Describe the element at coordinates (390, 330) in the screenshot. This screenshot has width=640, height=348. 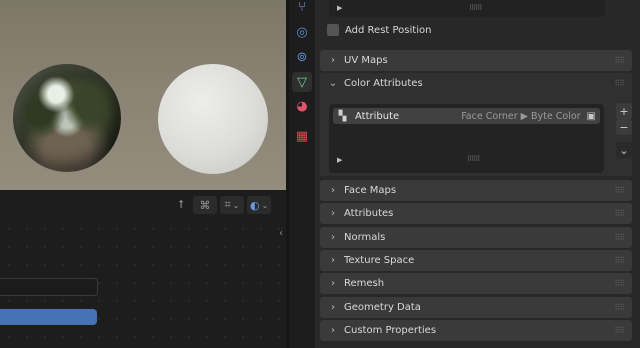
I see `panel-title: Custom Properties` at that location.